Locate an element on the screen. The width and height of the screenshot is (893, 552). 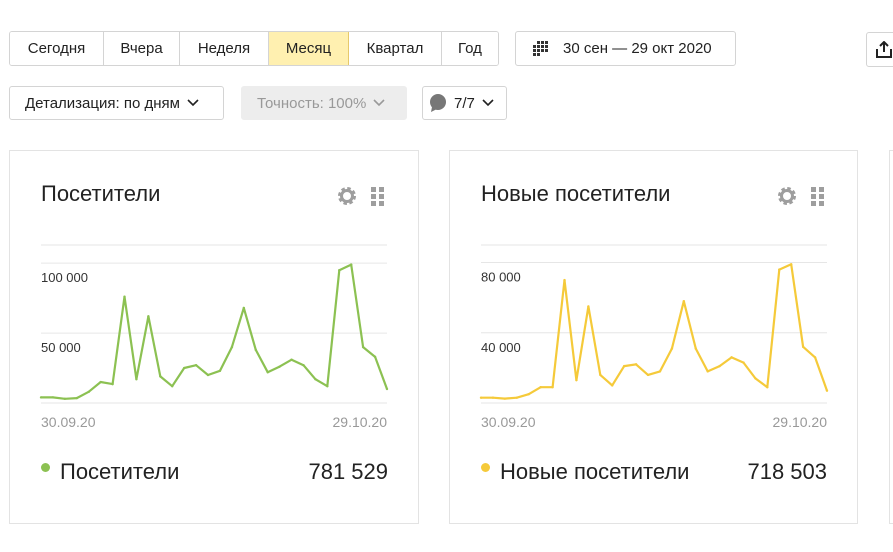
legend-label: Посетители is located at coordinates (120, 471).